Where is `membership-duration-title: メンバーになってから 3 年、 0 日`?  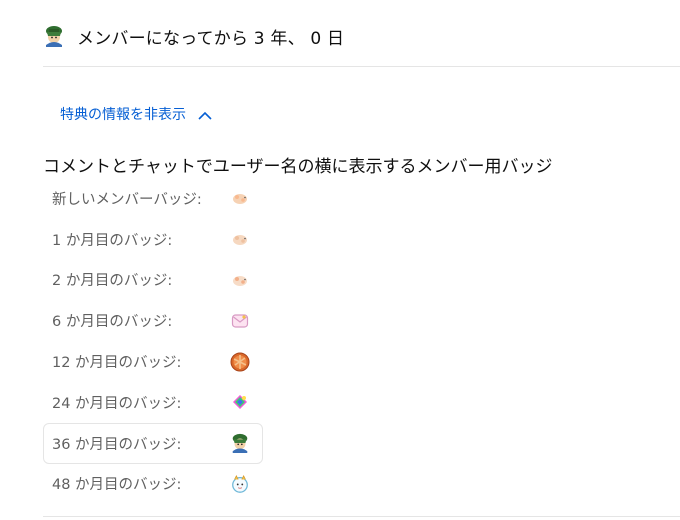
membership-duration-title: メンバーになってから 3 年、 0 日 is located at coordinates (211, 38).